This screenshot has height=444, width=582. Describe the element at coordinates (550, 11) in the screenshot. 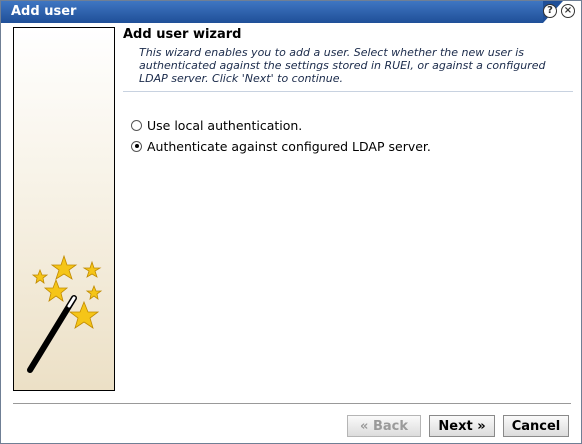

I see `help-icon: ?` at that location.